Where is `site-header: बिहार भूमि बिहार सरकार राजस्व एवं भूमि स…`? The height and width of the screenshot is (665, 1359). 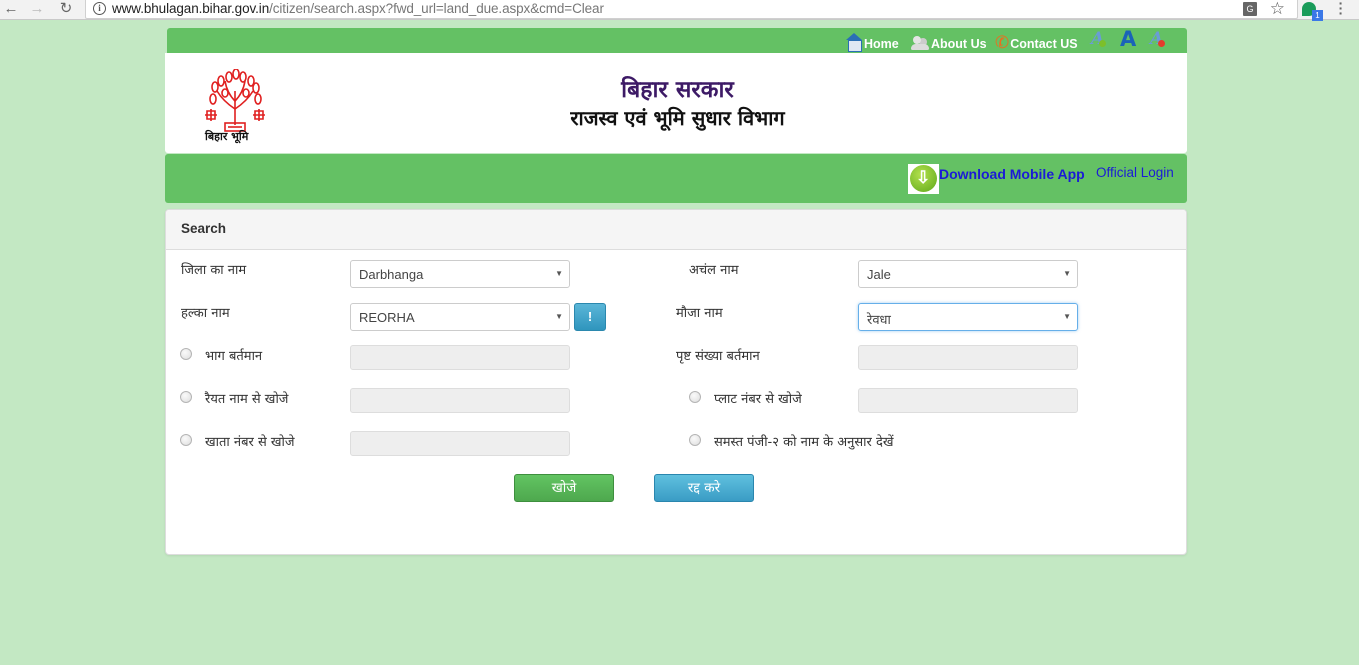
site-header: बिहार भूमि बिहार सरकार राजस्व एवं भूमि स… is located at coordinates (676, 103).